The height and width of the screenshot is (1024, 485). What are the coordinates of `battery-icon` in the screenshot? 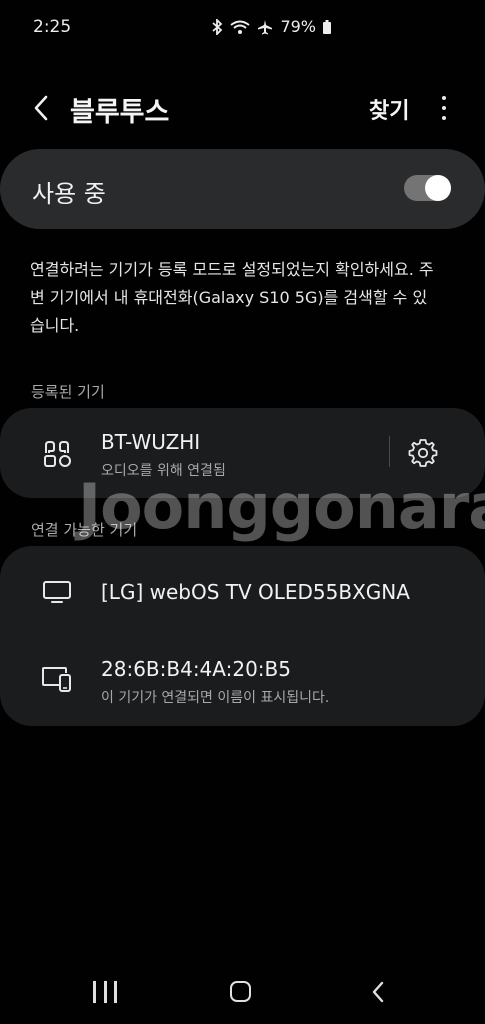 It's located at (327, 26).